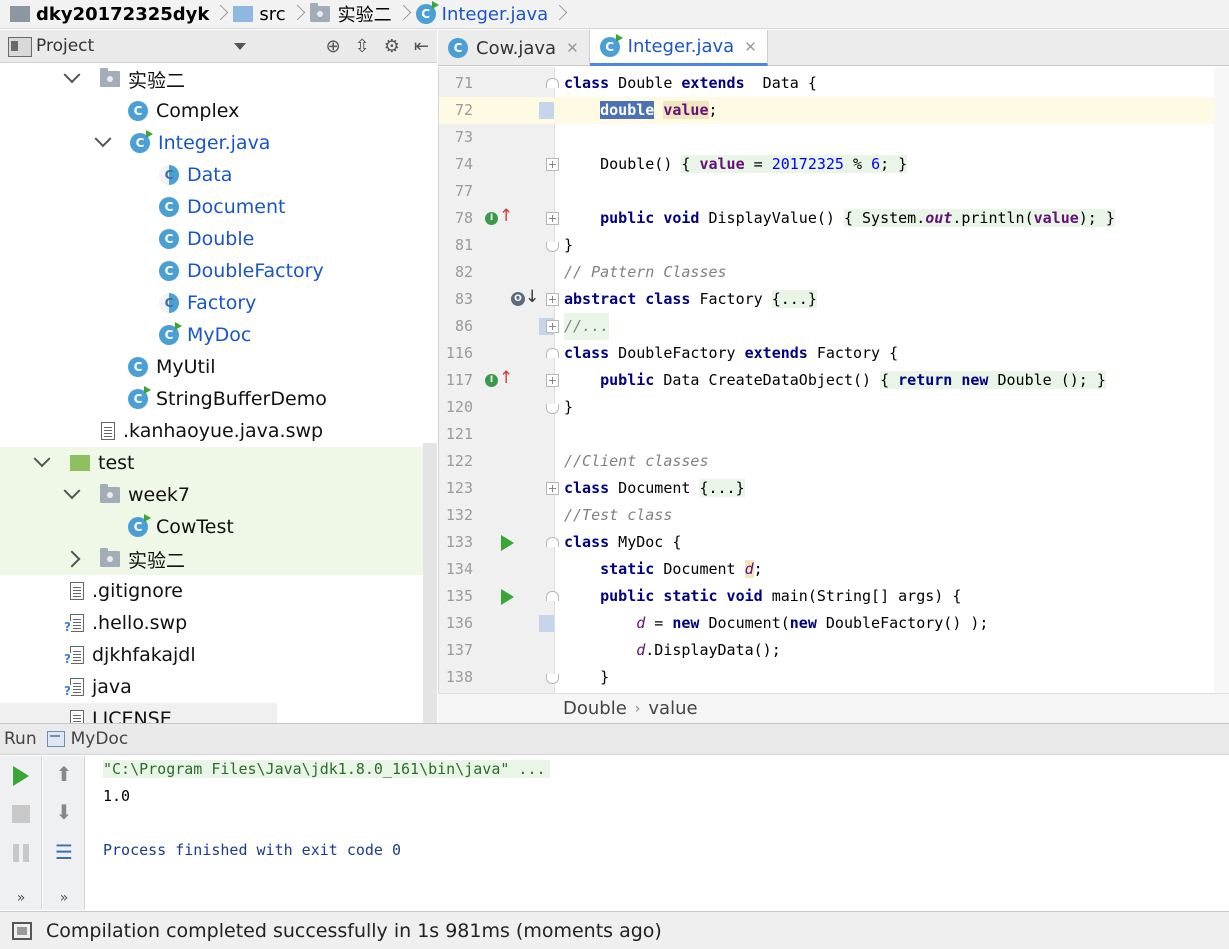 Image resolution: width=1229 pixels, height=949 pixels. I want to click on tree-item-stringbufferdemo: C StringBufferDemo, so click(218, 399).